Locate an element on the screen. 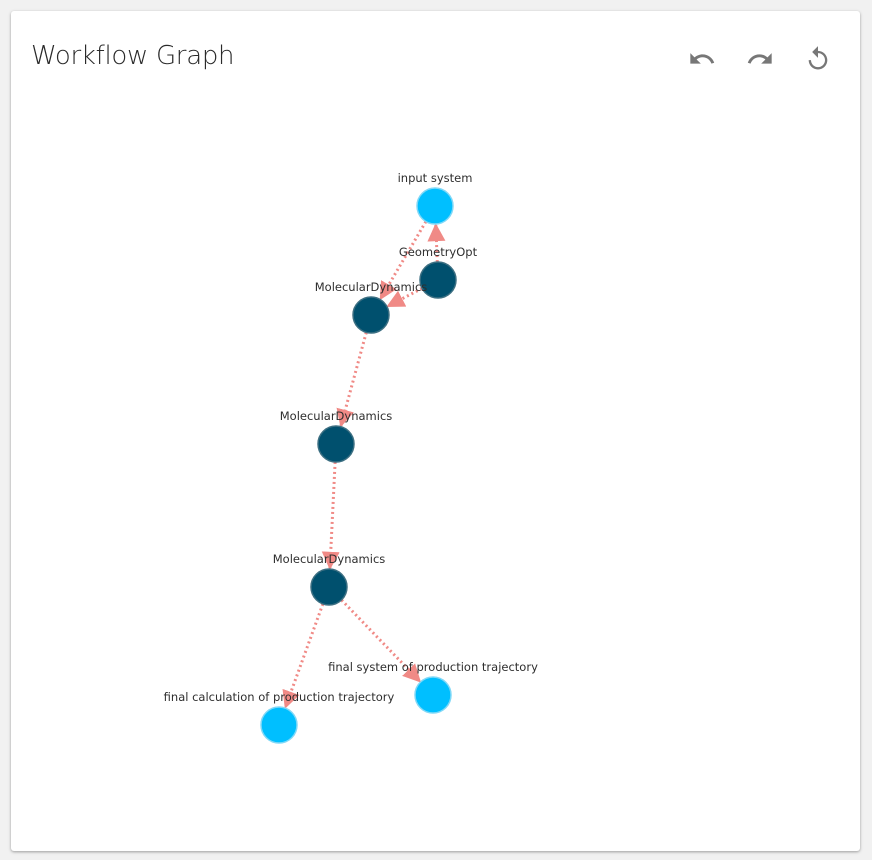 The height and width of the screenshot is (860, 872). graph-node: final system of production trajectory is located at coordinates (433, 687).